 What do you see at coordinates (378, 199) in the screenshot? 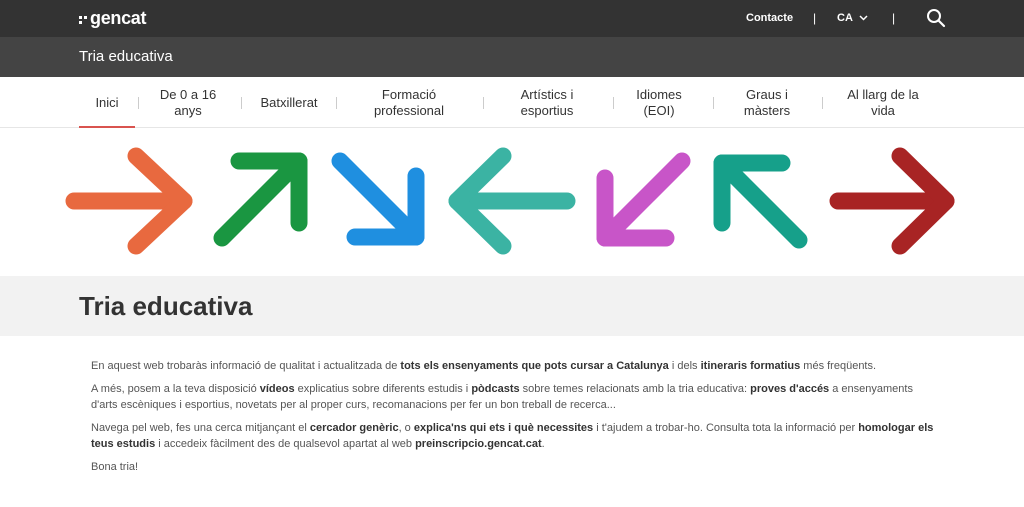
I see `arrow-down-right-blue-icon` at bounding box center [378, 199].